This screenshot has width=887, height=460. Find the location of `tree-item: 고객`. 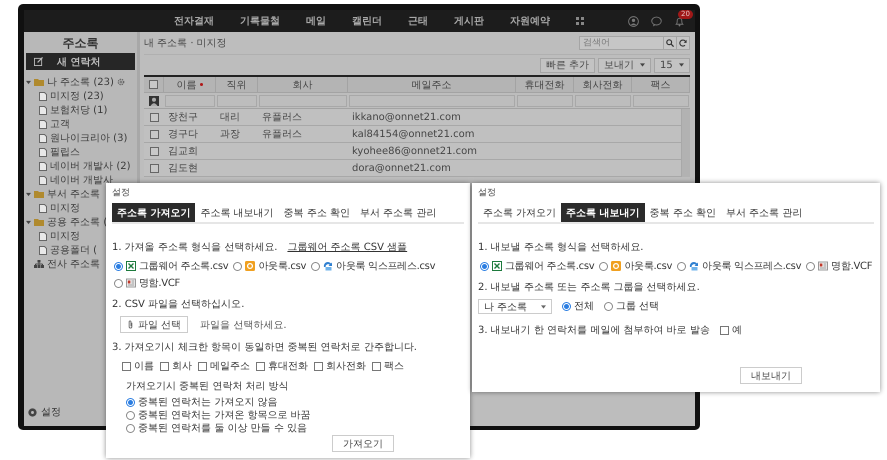

tree-item: 고객 is located at coordinates (60, 124).